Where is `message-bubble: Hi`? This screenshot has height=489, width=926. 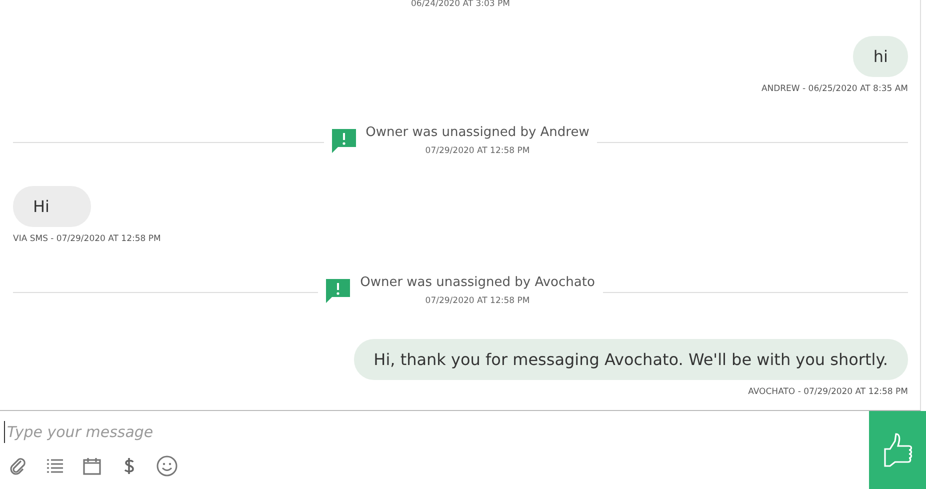
message-bubble: Hi is located at coordinates (52, 206).